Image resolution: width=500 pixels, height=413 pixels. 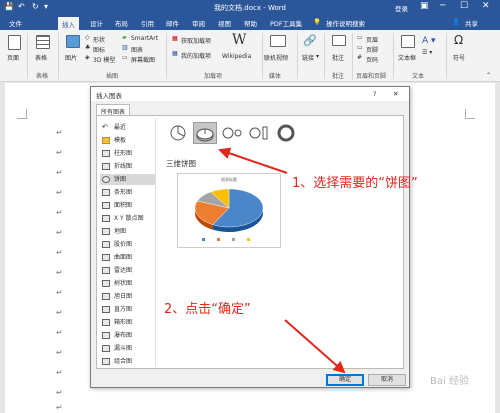 What do you see at coordinates (372, 59) in the screenshot?
I see `page-number-button: 页码` at bounding box center [372, 59].